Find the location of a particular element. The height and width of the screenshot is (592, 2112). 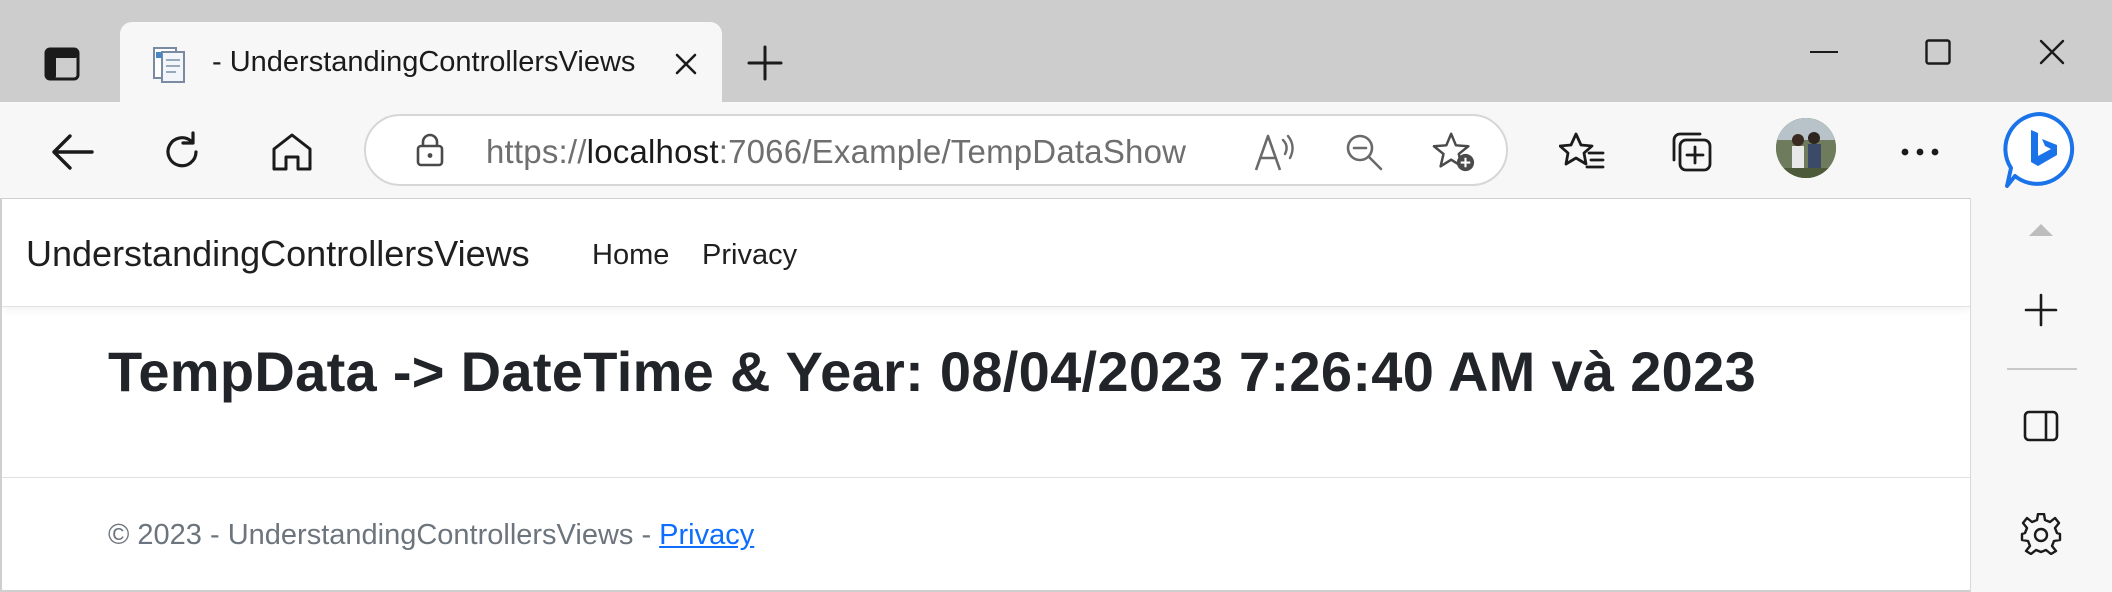

url-path: :7066/Example/TempDataShow is located at coordinates (952, 151).